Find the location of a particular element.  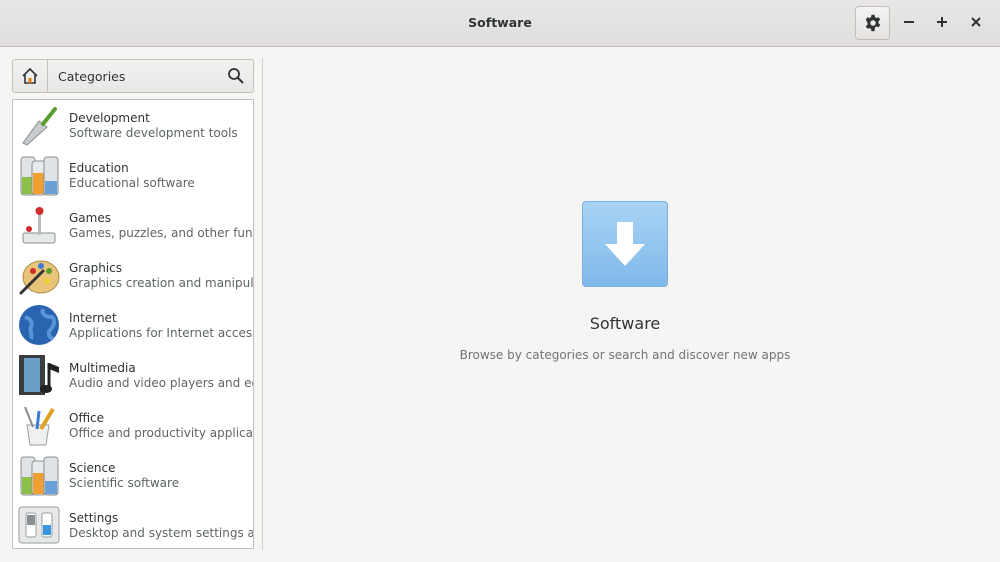

download-arrow-icon is located at coordinates (625, 244).